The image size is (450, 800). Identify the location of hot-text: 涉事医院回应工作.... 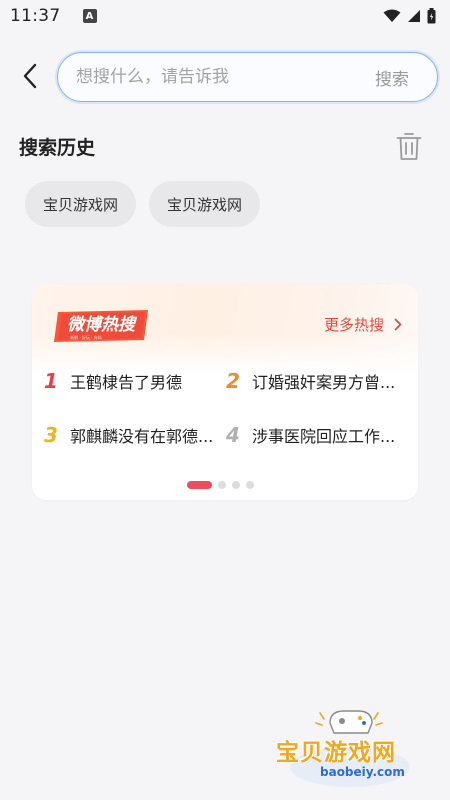
(324, 436).